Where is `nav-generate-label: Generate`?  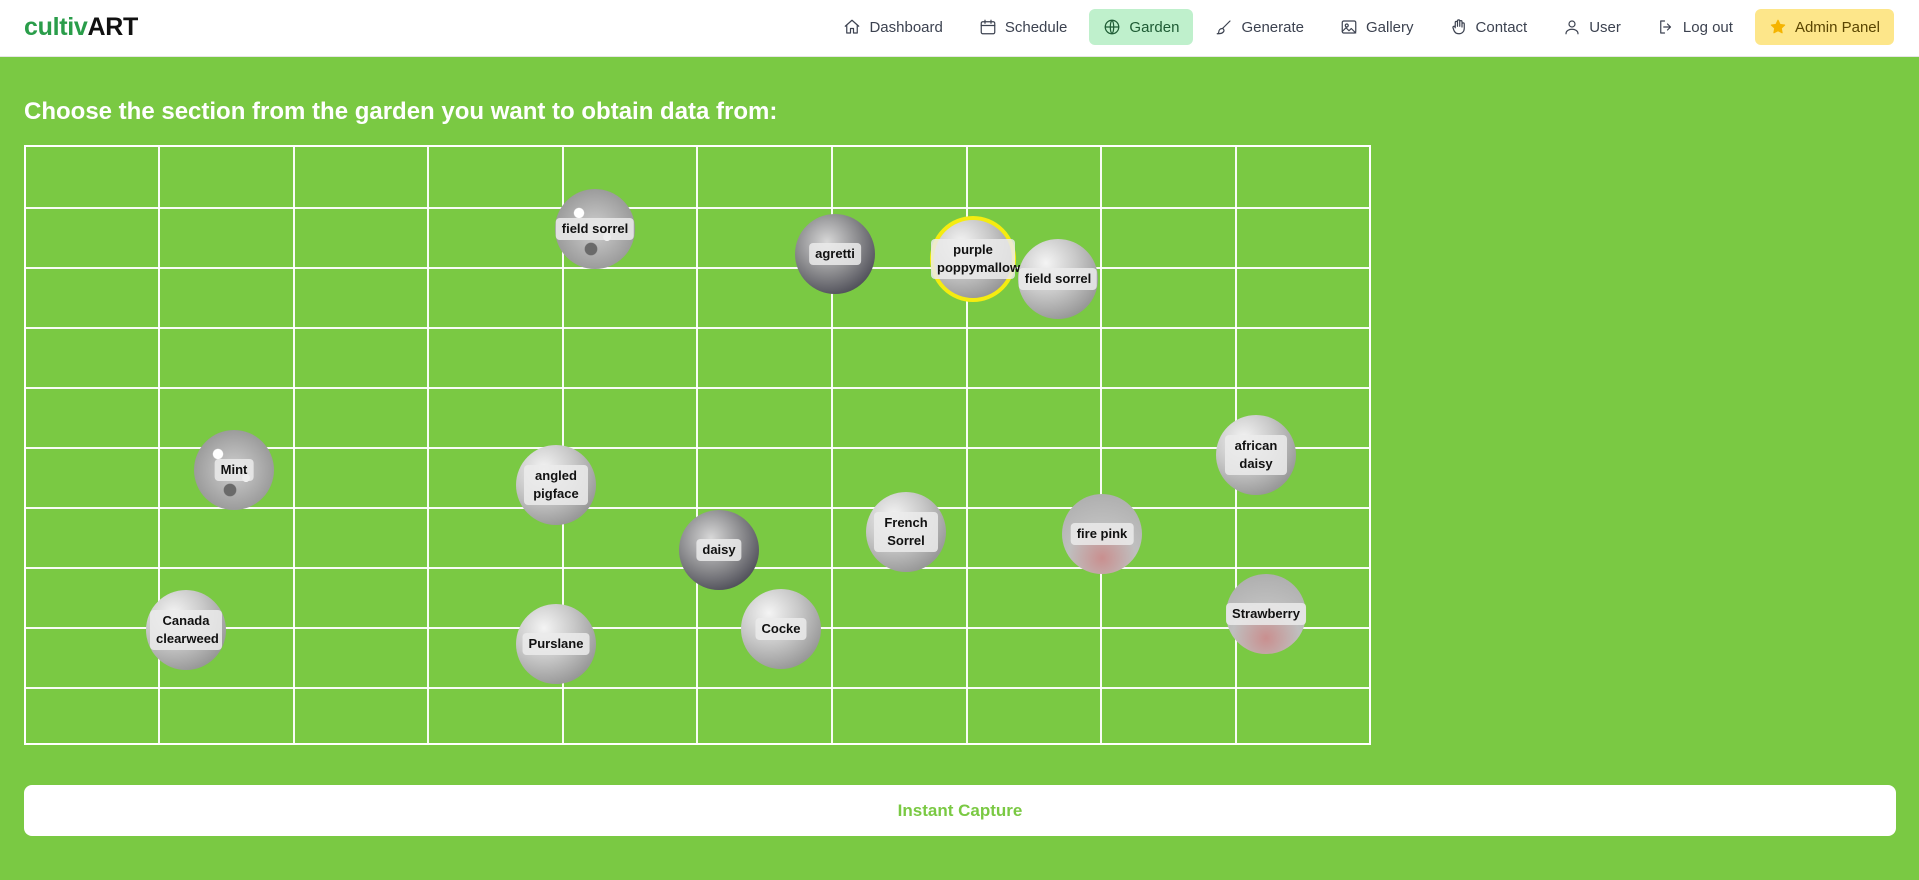
nav-generate-label: Generate is located at coordinates (1272, 27).